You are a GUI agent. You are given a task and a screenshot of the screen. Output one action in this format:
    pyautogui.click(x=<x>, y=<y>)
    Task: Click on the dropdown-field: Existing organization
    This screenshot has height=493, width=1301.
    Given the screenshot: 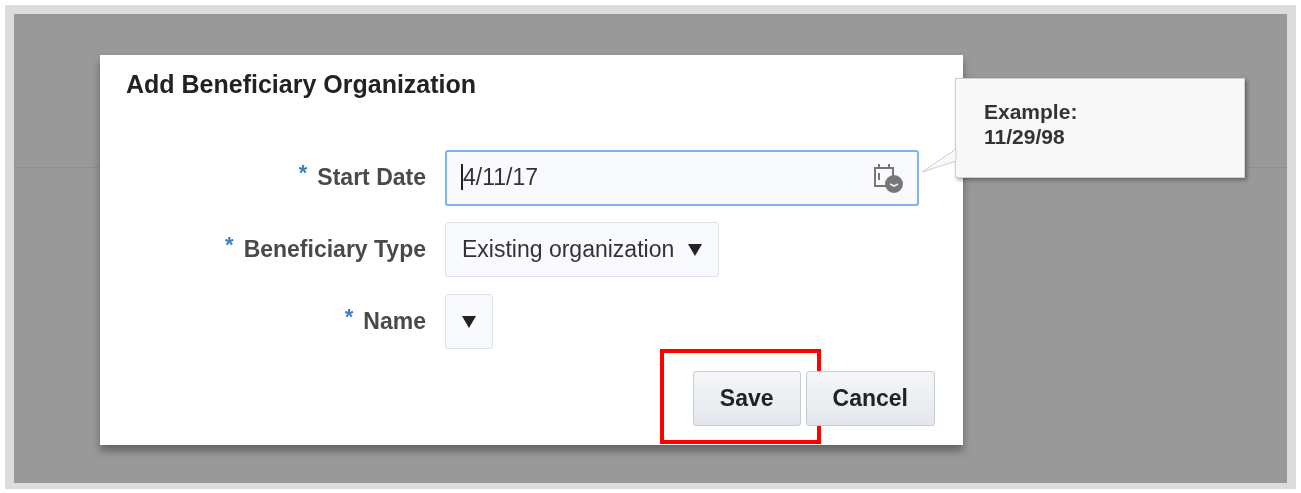 What is the action you would take?
    pyautogui.click(x=582, y=249)
    